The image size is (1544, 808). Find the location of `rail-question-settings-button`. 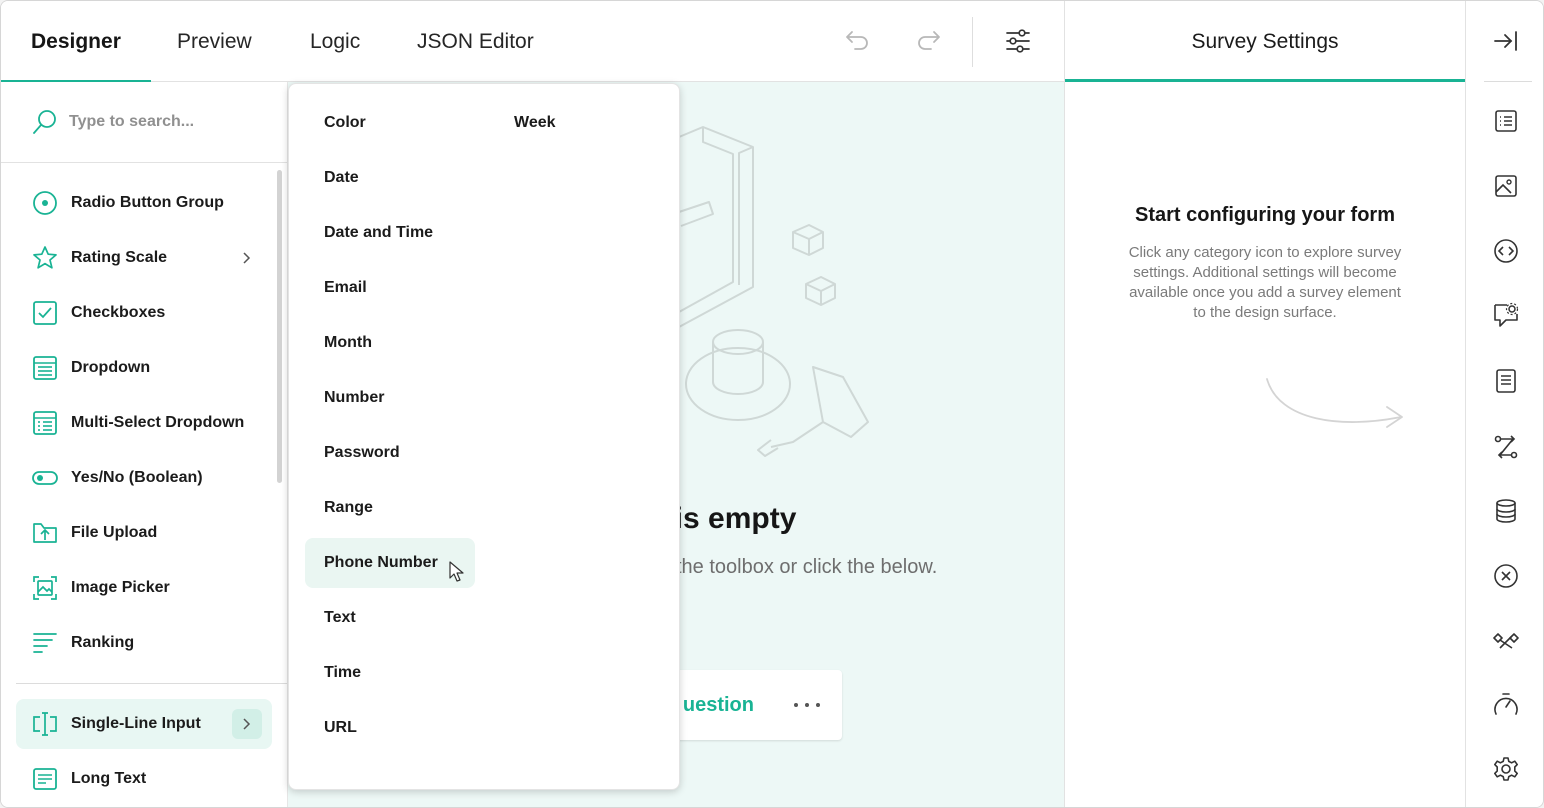

rail-question-settings-button is located at coordinates (1506, 315).